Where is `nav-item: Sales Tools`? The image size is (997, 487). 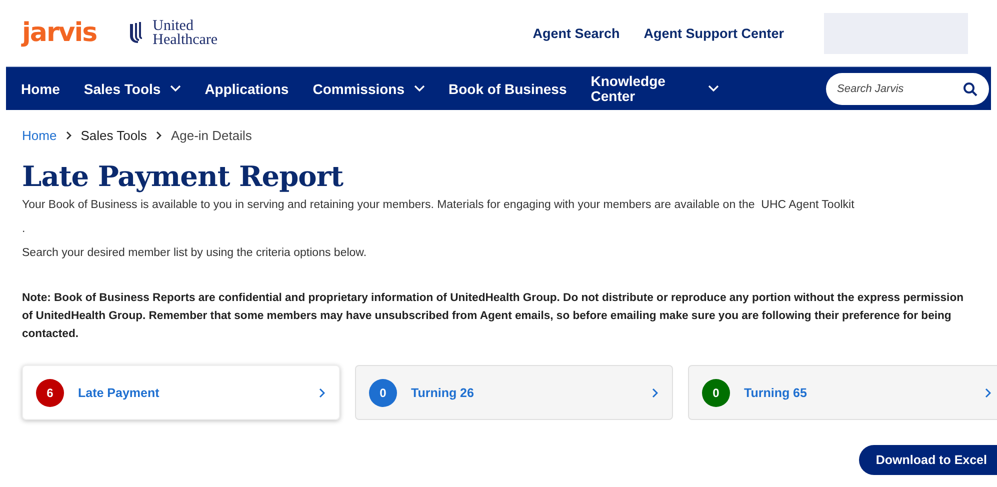
nav-item: Sales Tools is located at coordinates (132, 88).